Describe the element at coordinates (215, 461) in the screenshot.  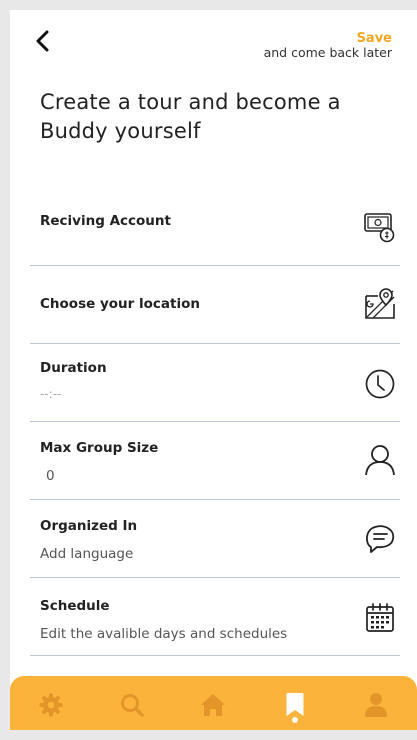
I see `max-group-size-row: Max Group Size 0` at that location.